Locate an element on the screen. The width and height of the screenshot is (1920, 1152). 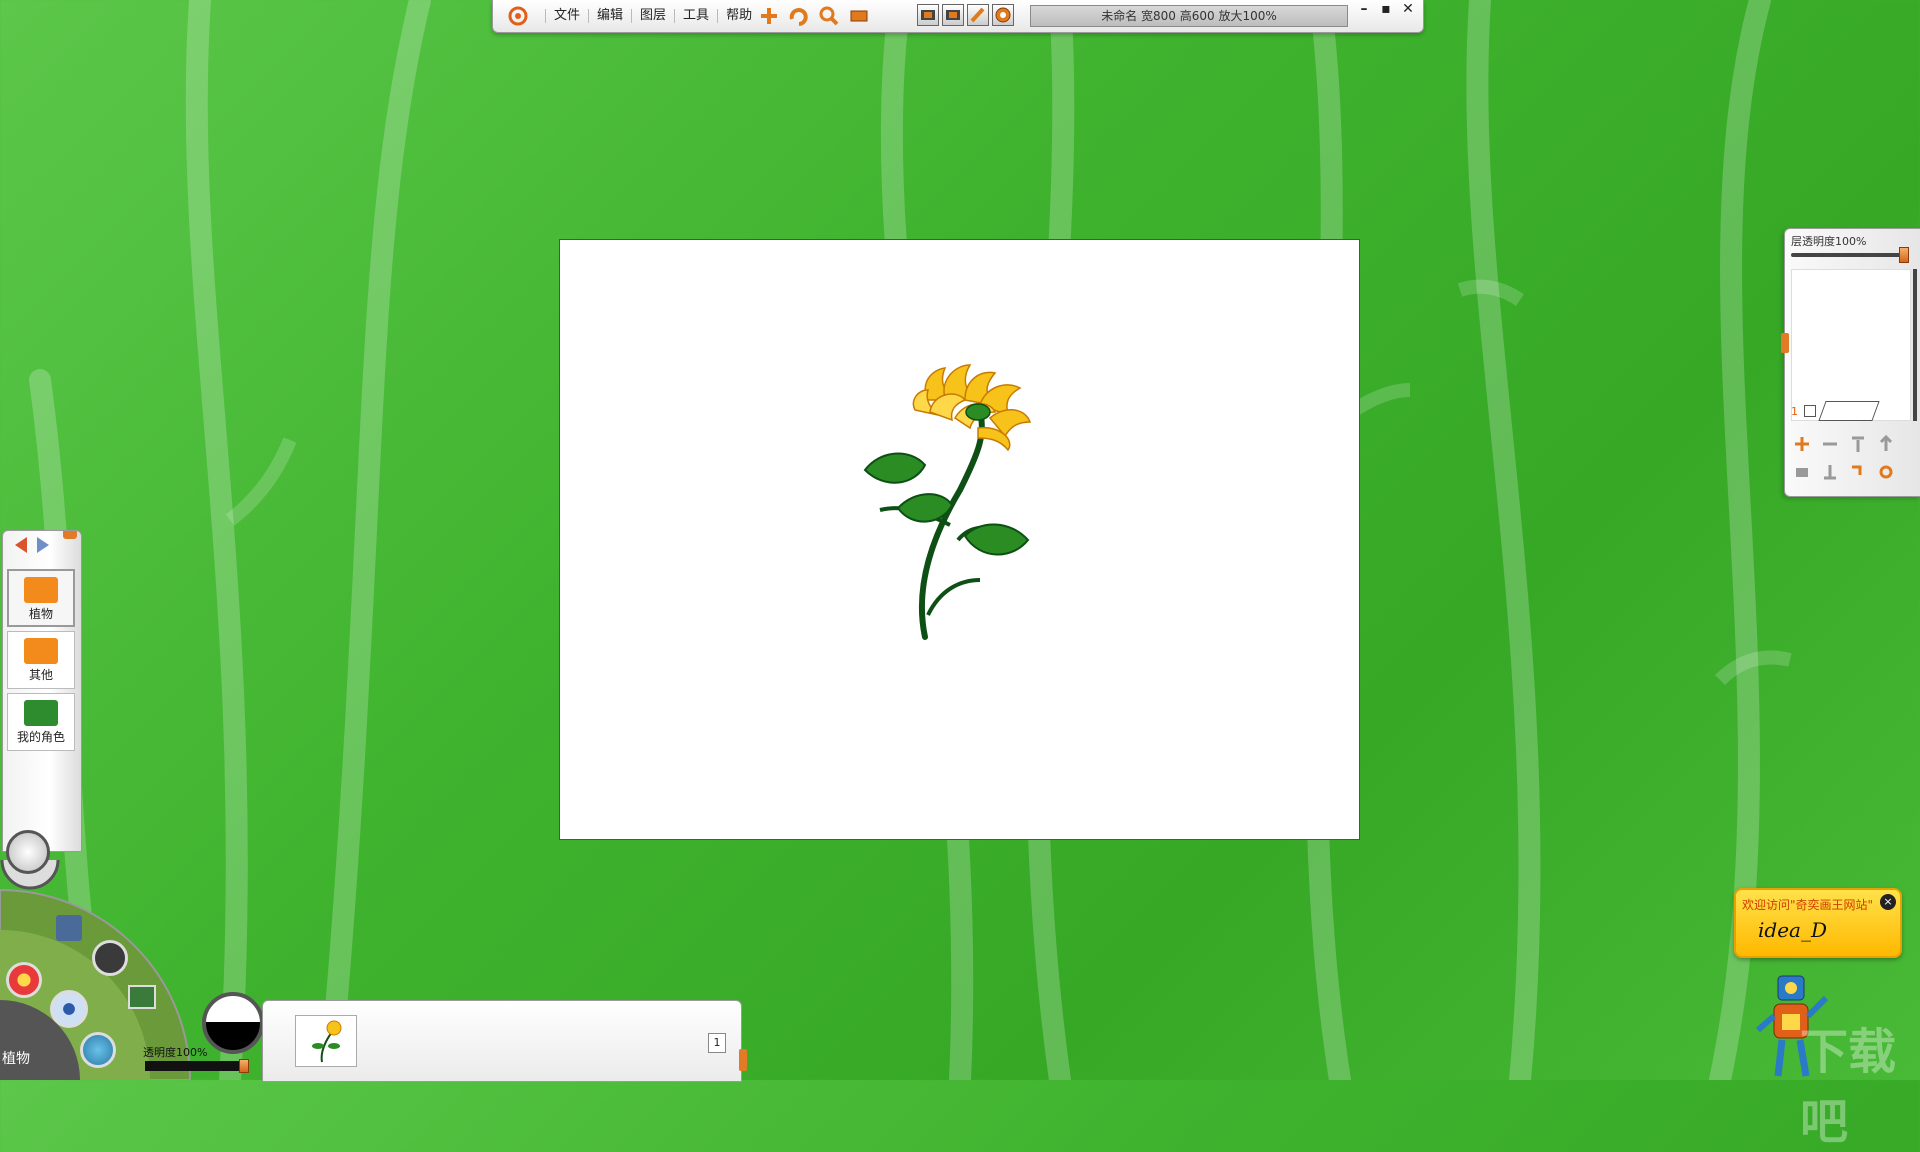
menu-tools: 工具 is located at coordinates (695, 16).